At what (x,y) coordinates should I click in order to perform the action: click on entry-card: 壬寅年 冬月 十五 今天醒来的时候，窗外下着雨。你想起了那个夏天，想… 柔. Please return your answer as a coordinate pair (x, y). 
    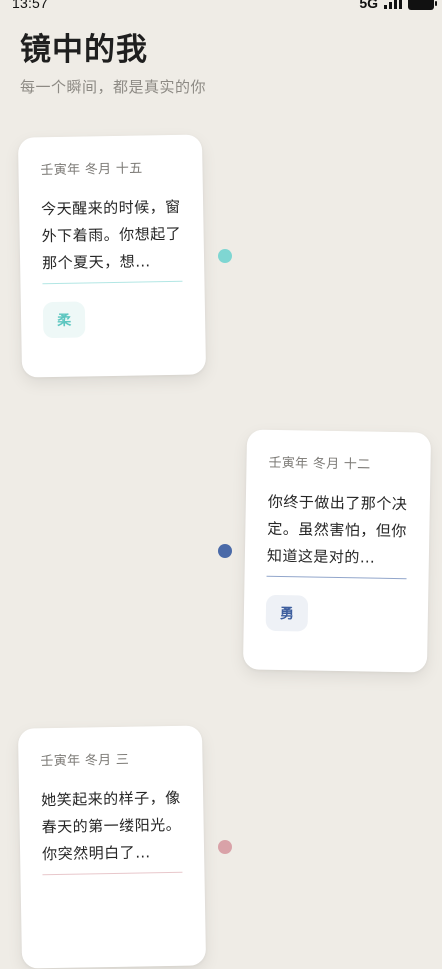
    Looking at the image, I should click on (112, 256).